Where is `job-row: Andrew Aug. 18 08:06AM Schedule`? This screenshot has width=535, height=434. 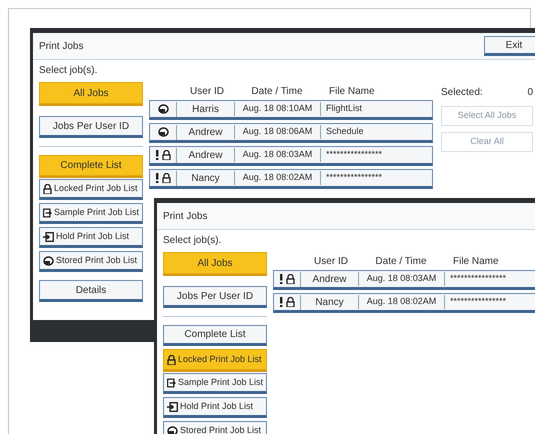
job-row: Andrew Aug. 18 08:06AM Schedule is located at coordinates (291, 133).